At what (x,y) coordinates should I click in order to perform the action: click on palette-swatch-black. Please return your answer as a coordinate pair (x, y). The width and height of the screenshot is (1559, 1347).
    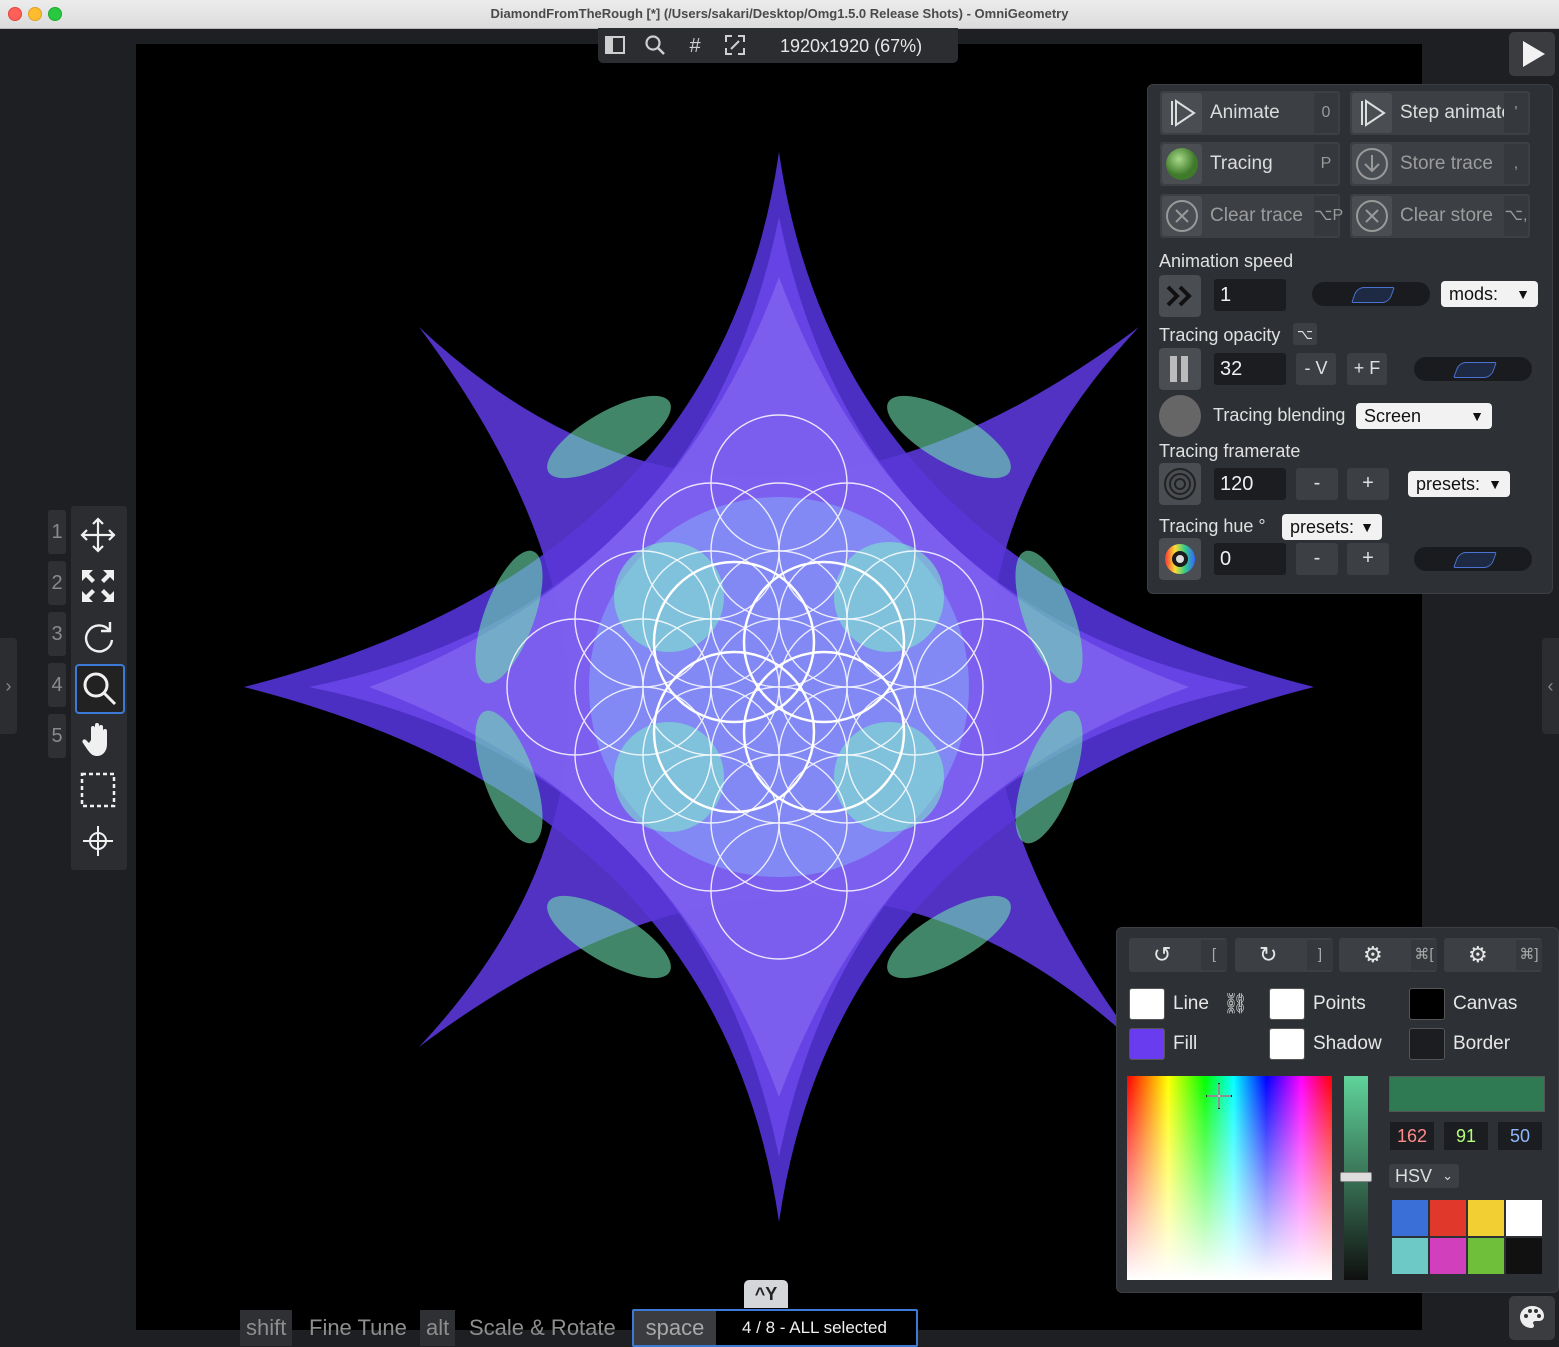
    Looking at the image, I should click on (1524, 1256).